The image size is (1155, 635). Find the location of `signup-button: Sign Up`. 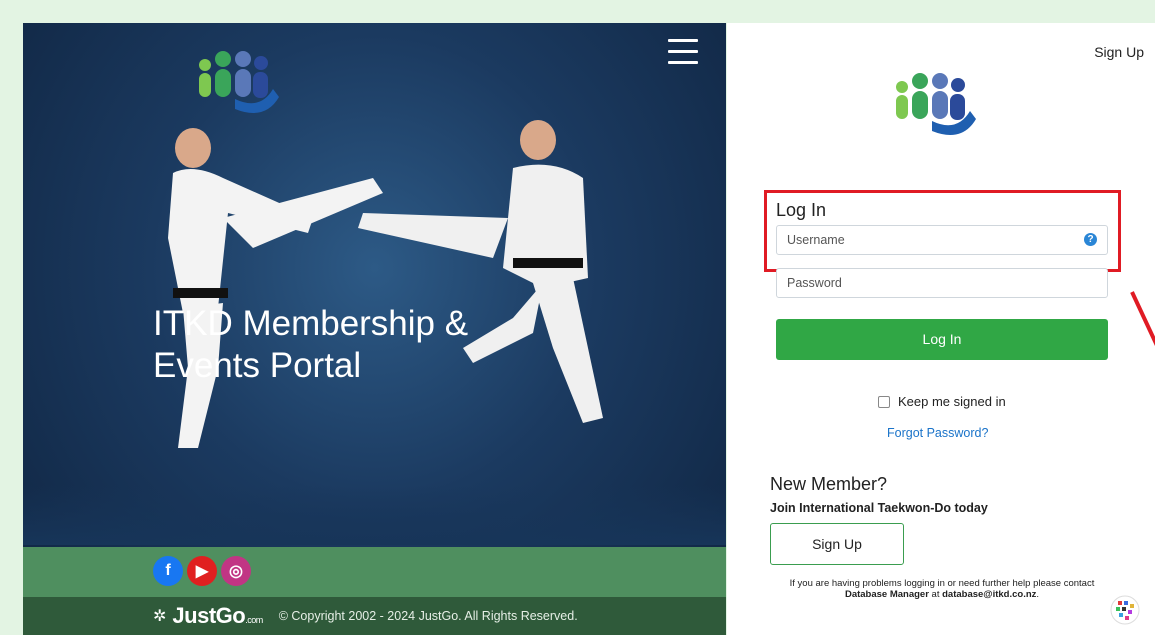

signup-button: Sign Up is located at coordinates (837, 544).